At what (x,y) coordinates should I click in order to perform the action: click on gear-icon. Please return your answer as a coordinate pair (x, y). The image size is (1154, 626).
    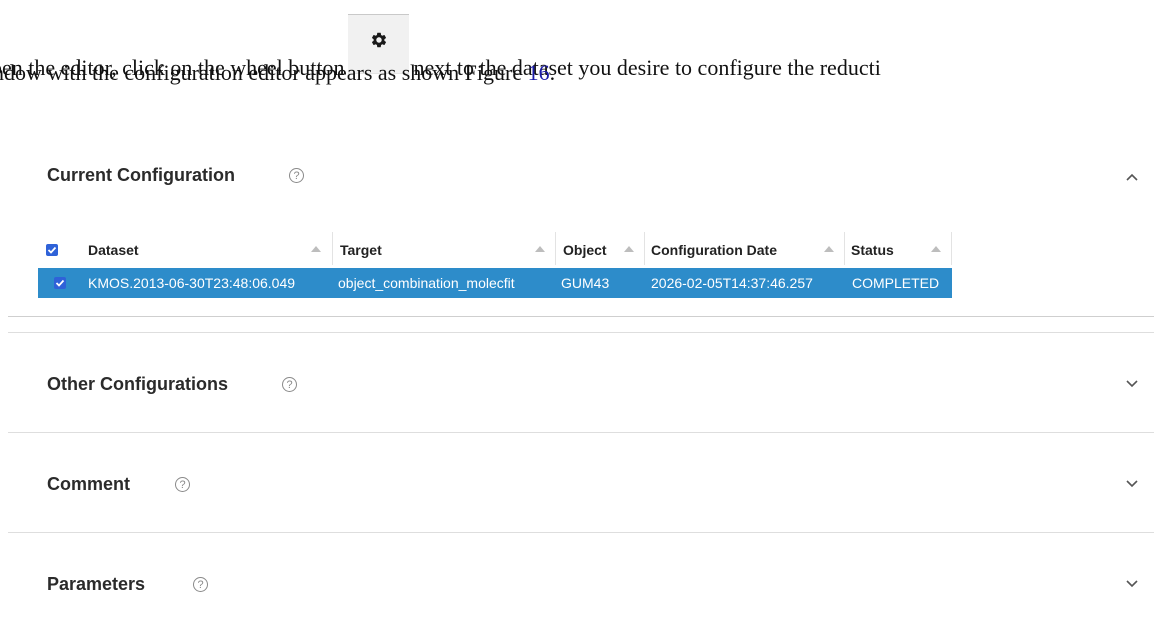
    Looking at the image, I should click on (379, 40).